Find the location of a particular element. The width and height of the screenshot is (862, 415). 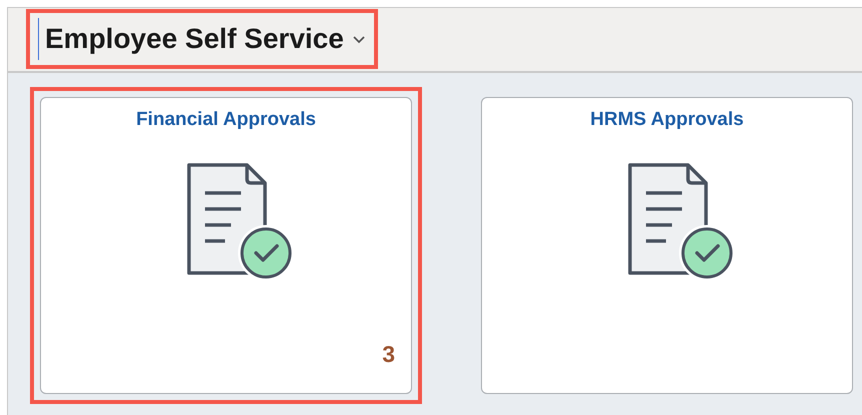

tile-title: HRMS Approvals is located at coordinates (667, 120).